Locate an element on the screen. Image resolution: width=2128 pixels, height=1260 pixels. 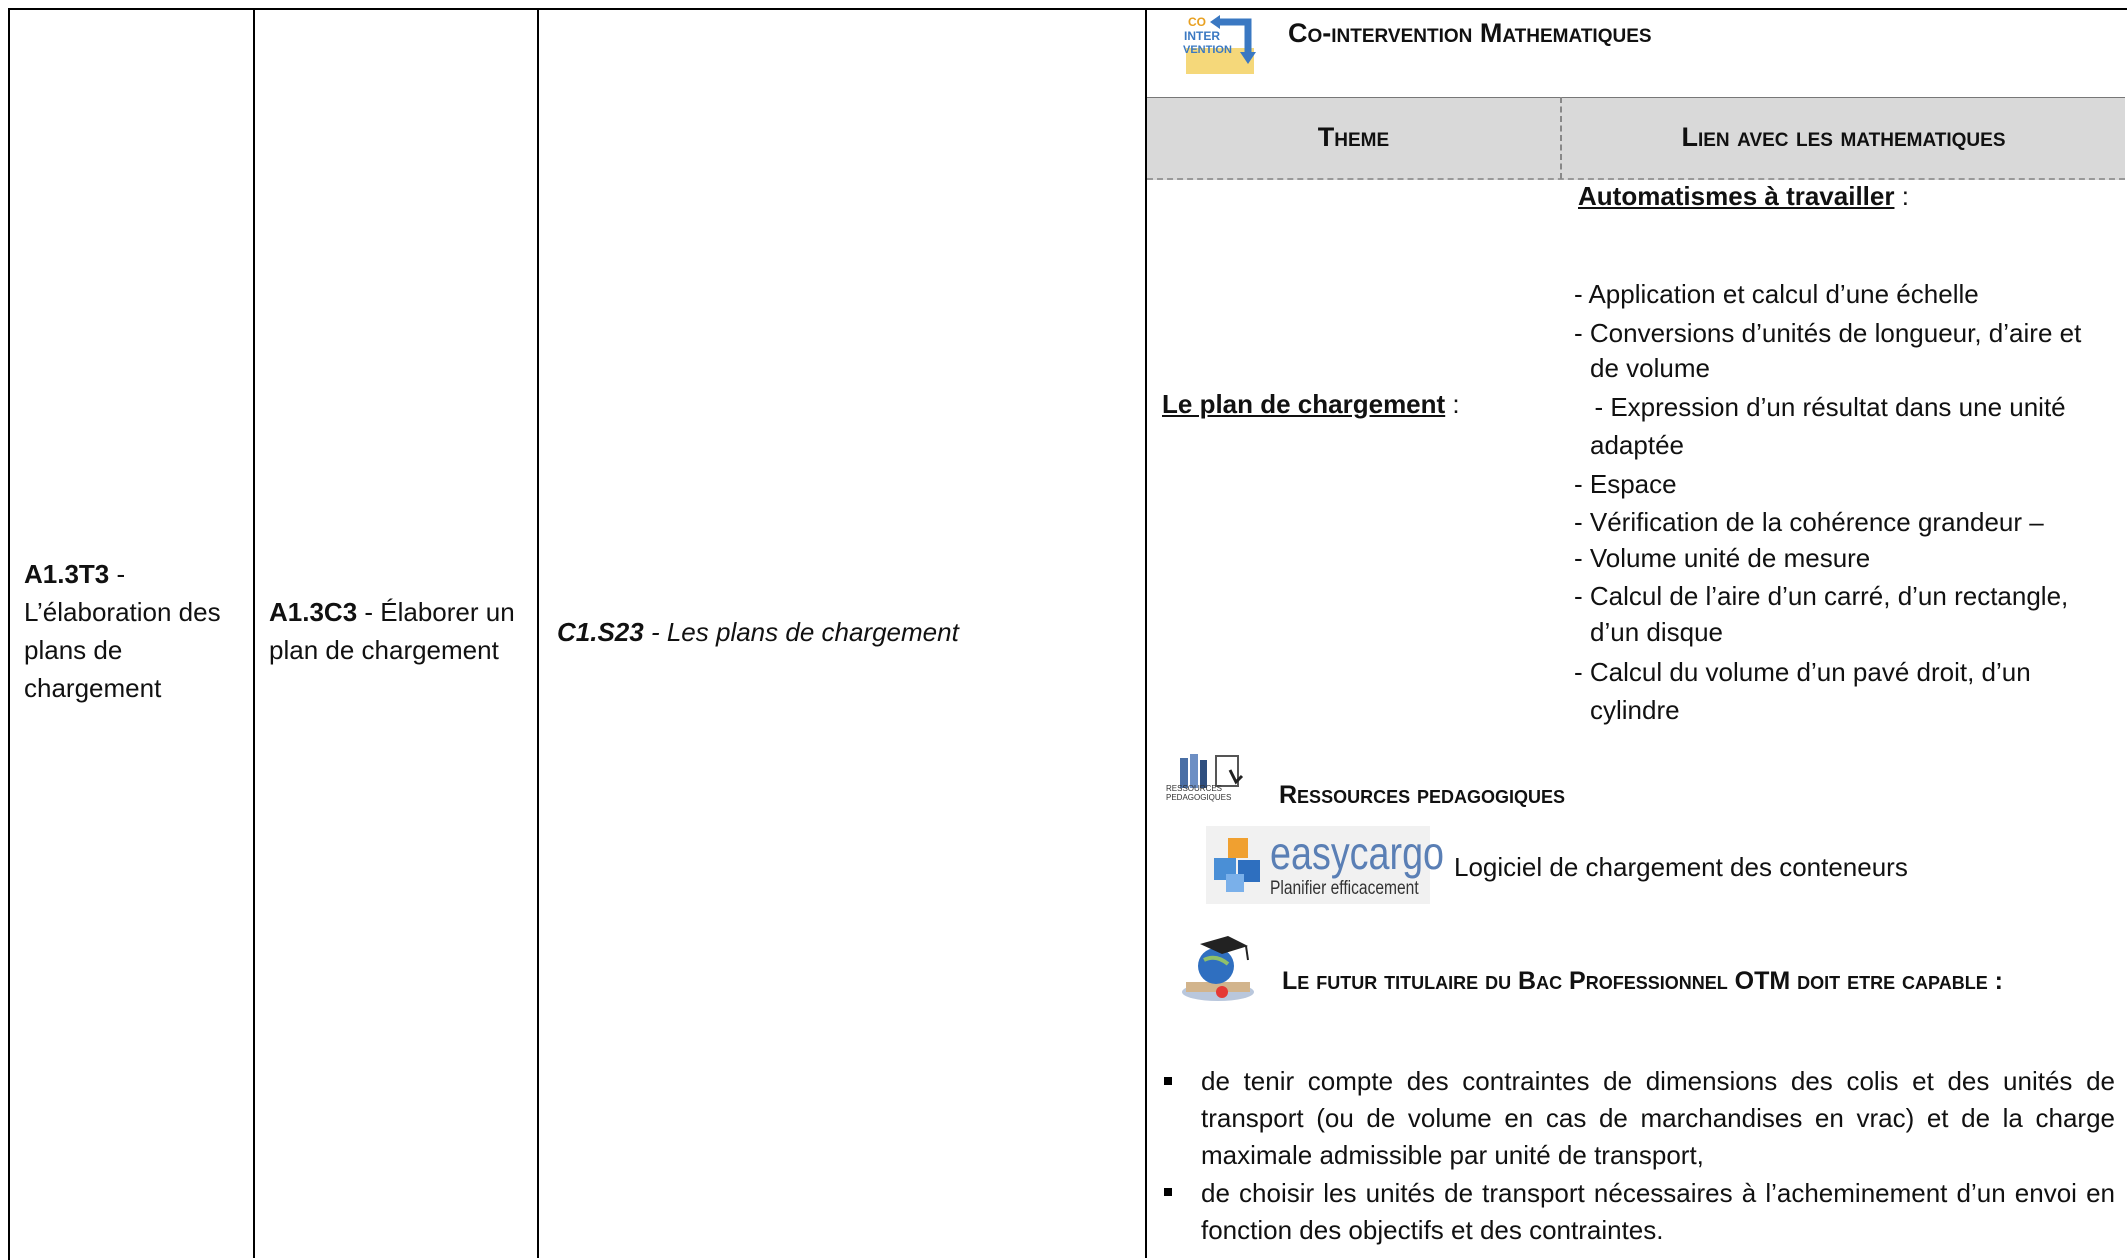
savoir-text: - Les plans de chargement is located at coordinates (801, 632).